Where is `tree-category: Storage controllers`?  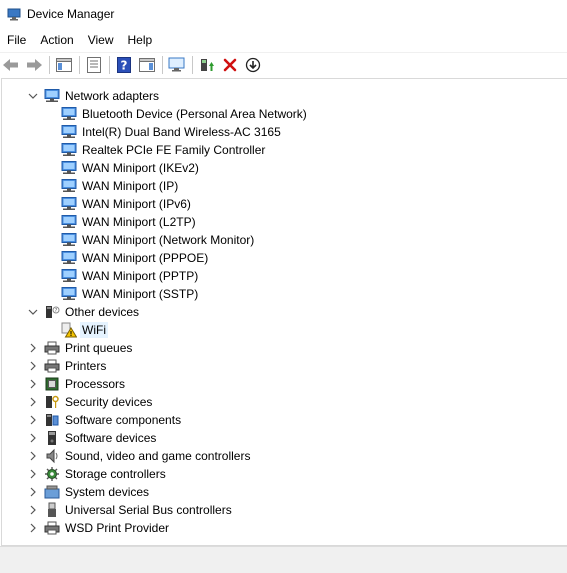
tree-category: Storage controllers is located at coordinates (97, 474).